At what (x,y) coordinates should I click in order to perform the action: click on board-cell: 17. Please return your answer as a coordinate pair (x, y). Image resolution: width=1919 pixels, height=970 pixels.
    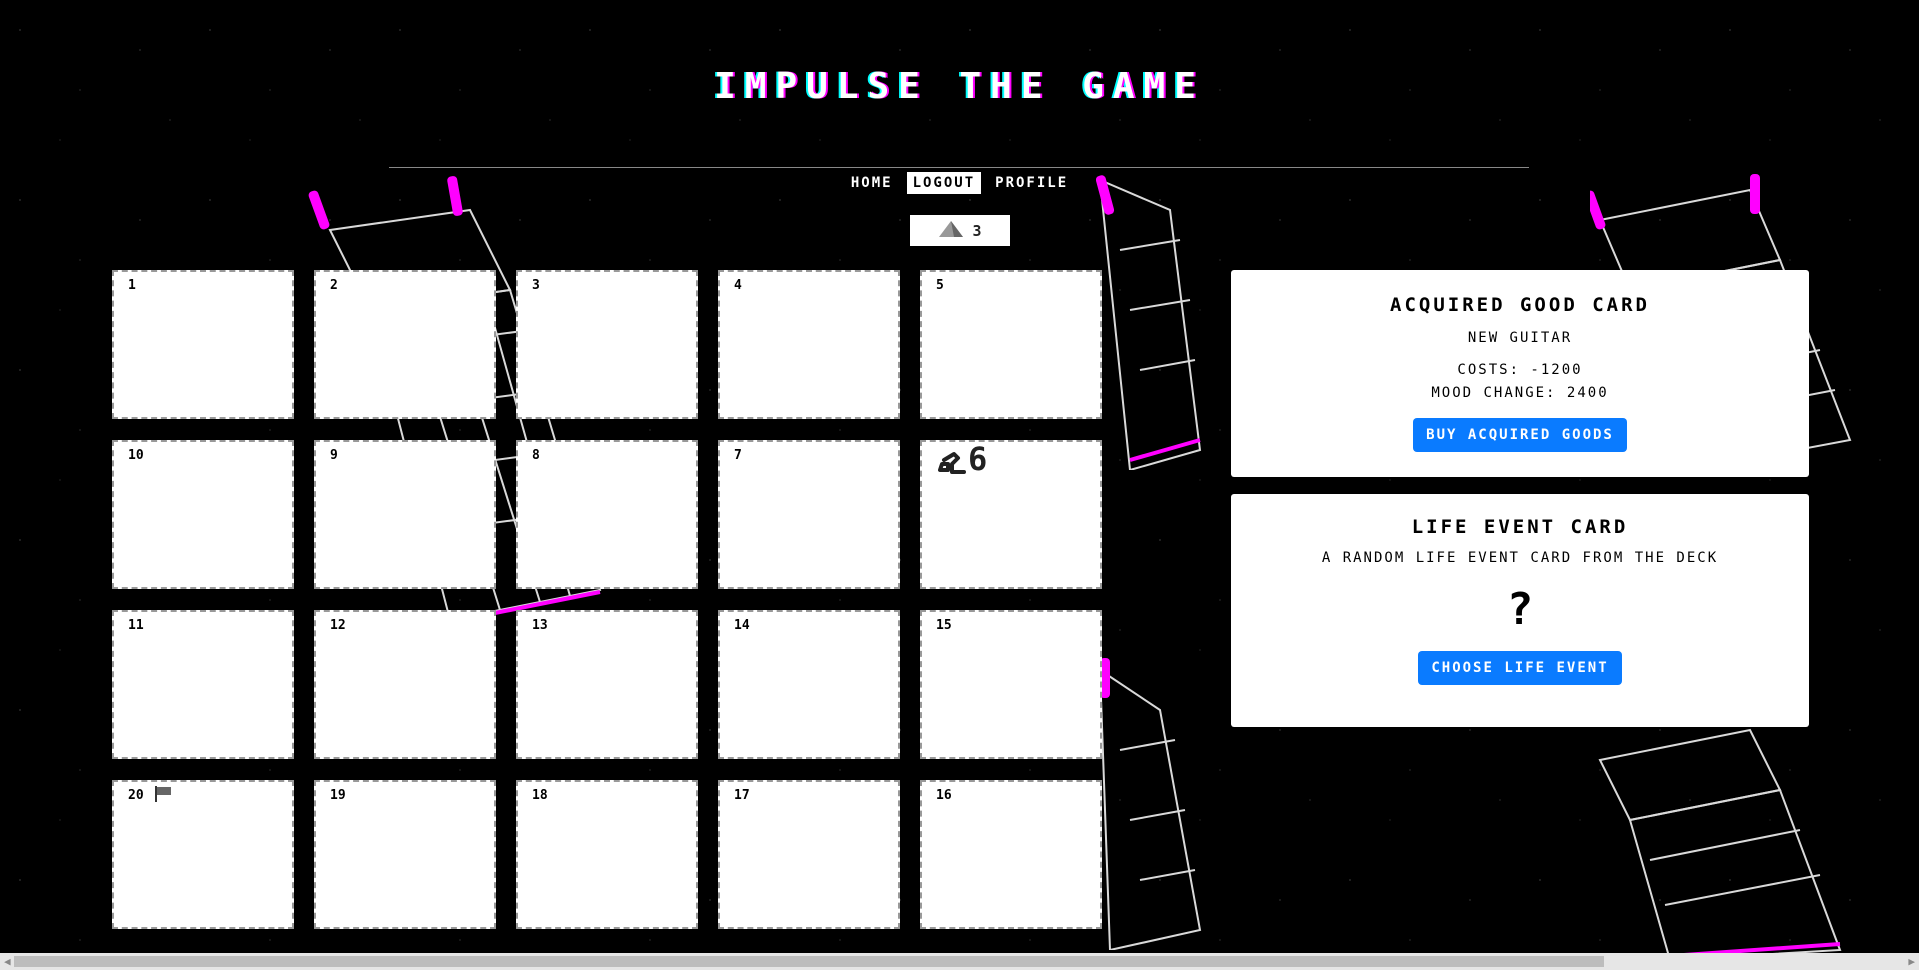
    Looking at the image, I should click on (809, 854).